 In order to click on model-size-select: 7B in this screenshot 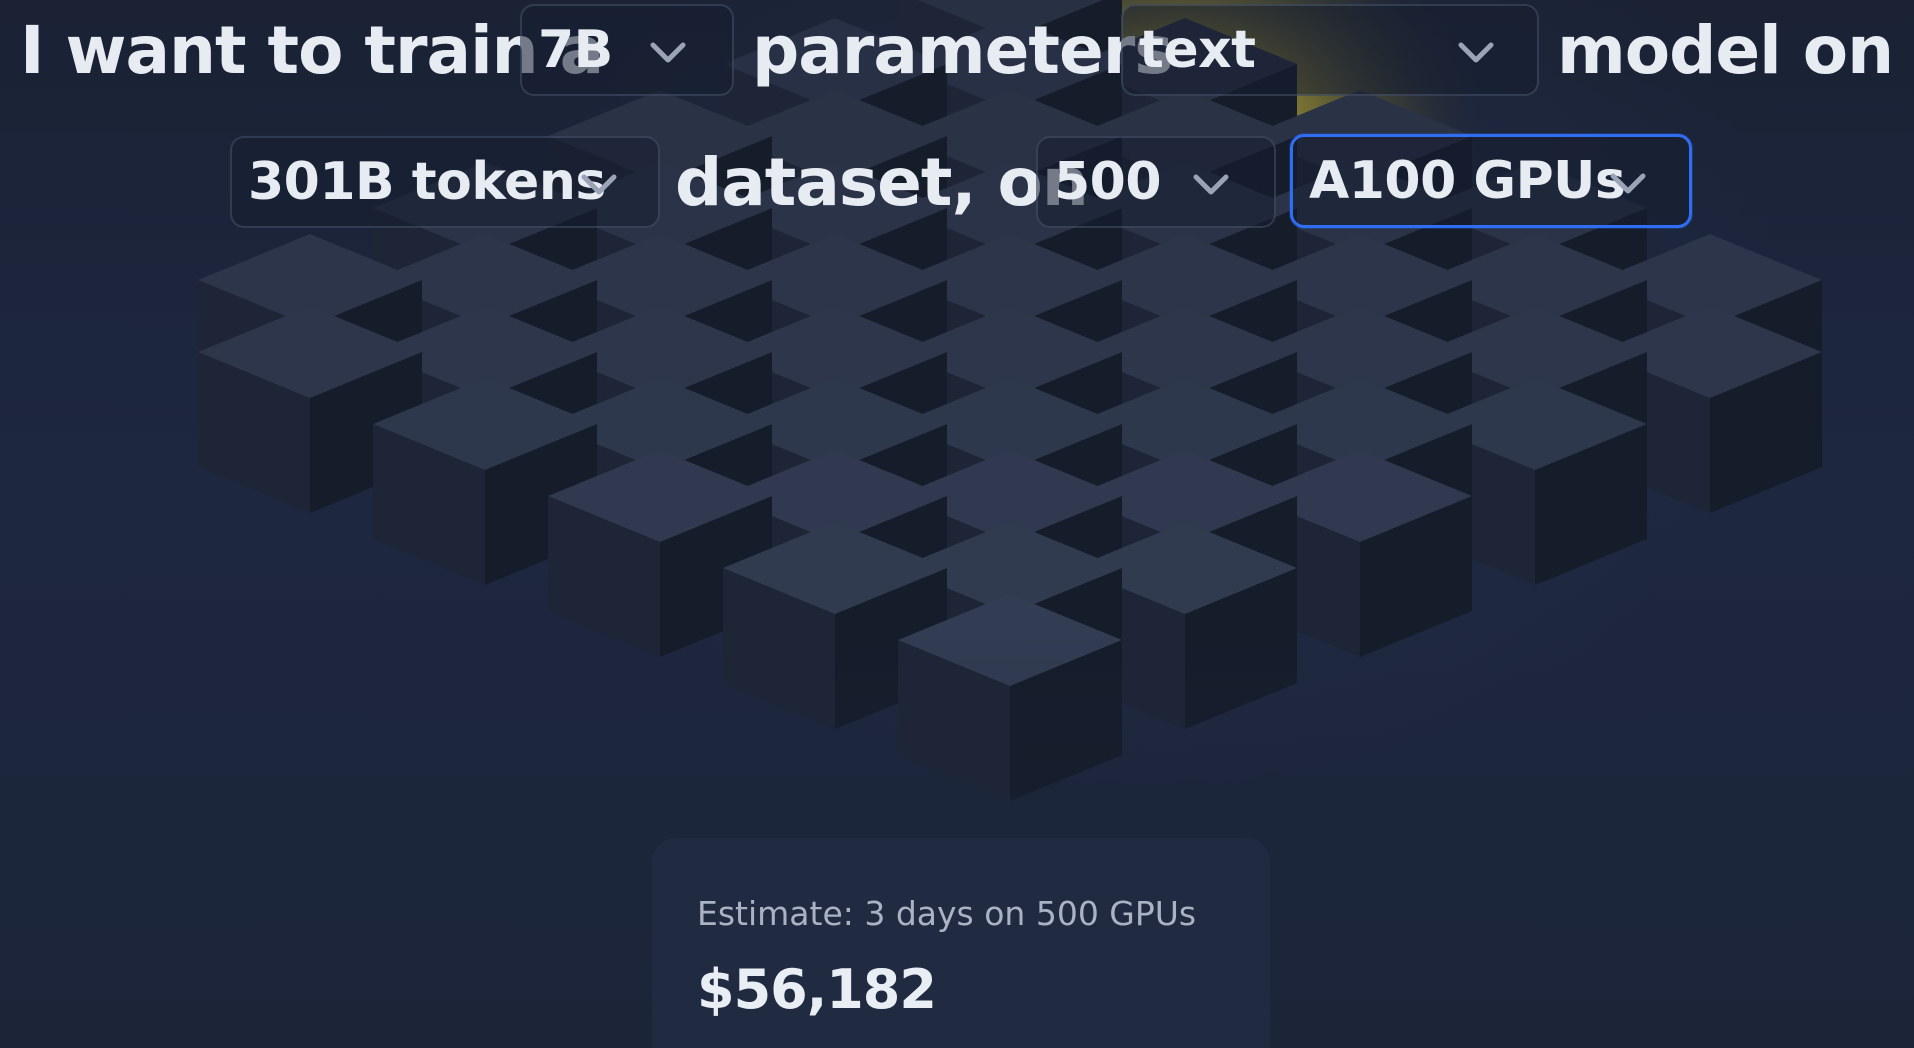, I will do `click(627, 50)`.